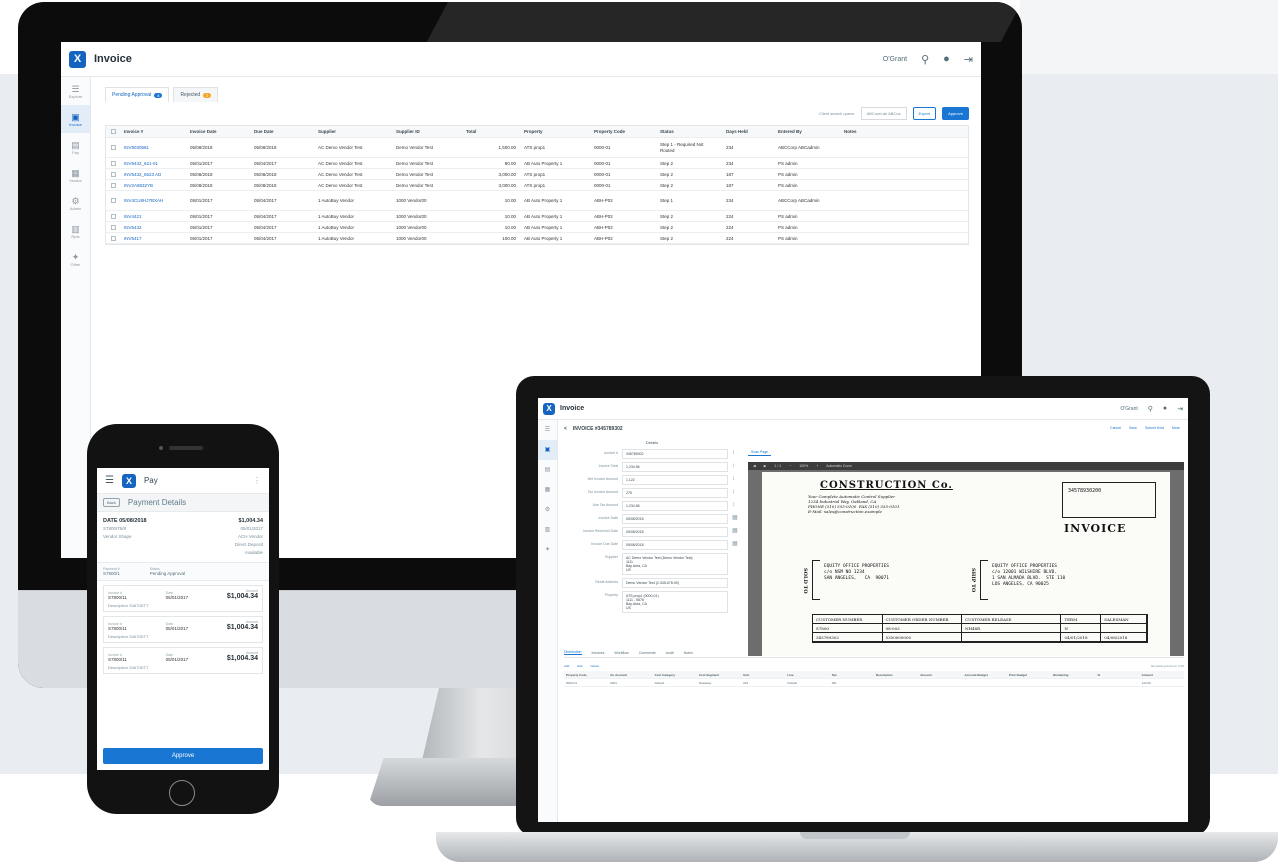 This screenshot has width=1278, height=864. What do you see at coordinates (1176, 428) in the screenshot?
I see `action-more-button: More` at bounding box center [1176, 428].